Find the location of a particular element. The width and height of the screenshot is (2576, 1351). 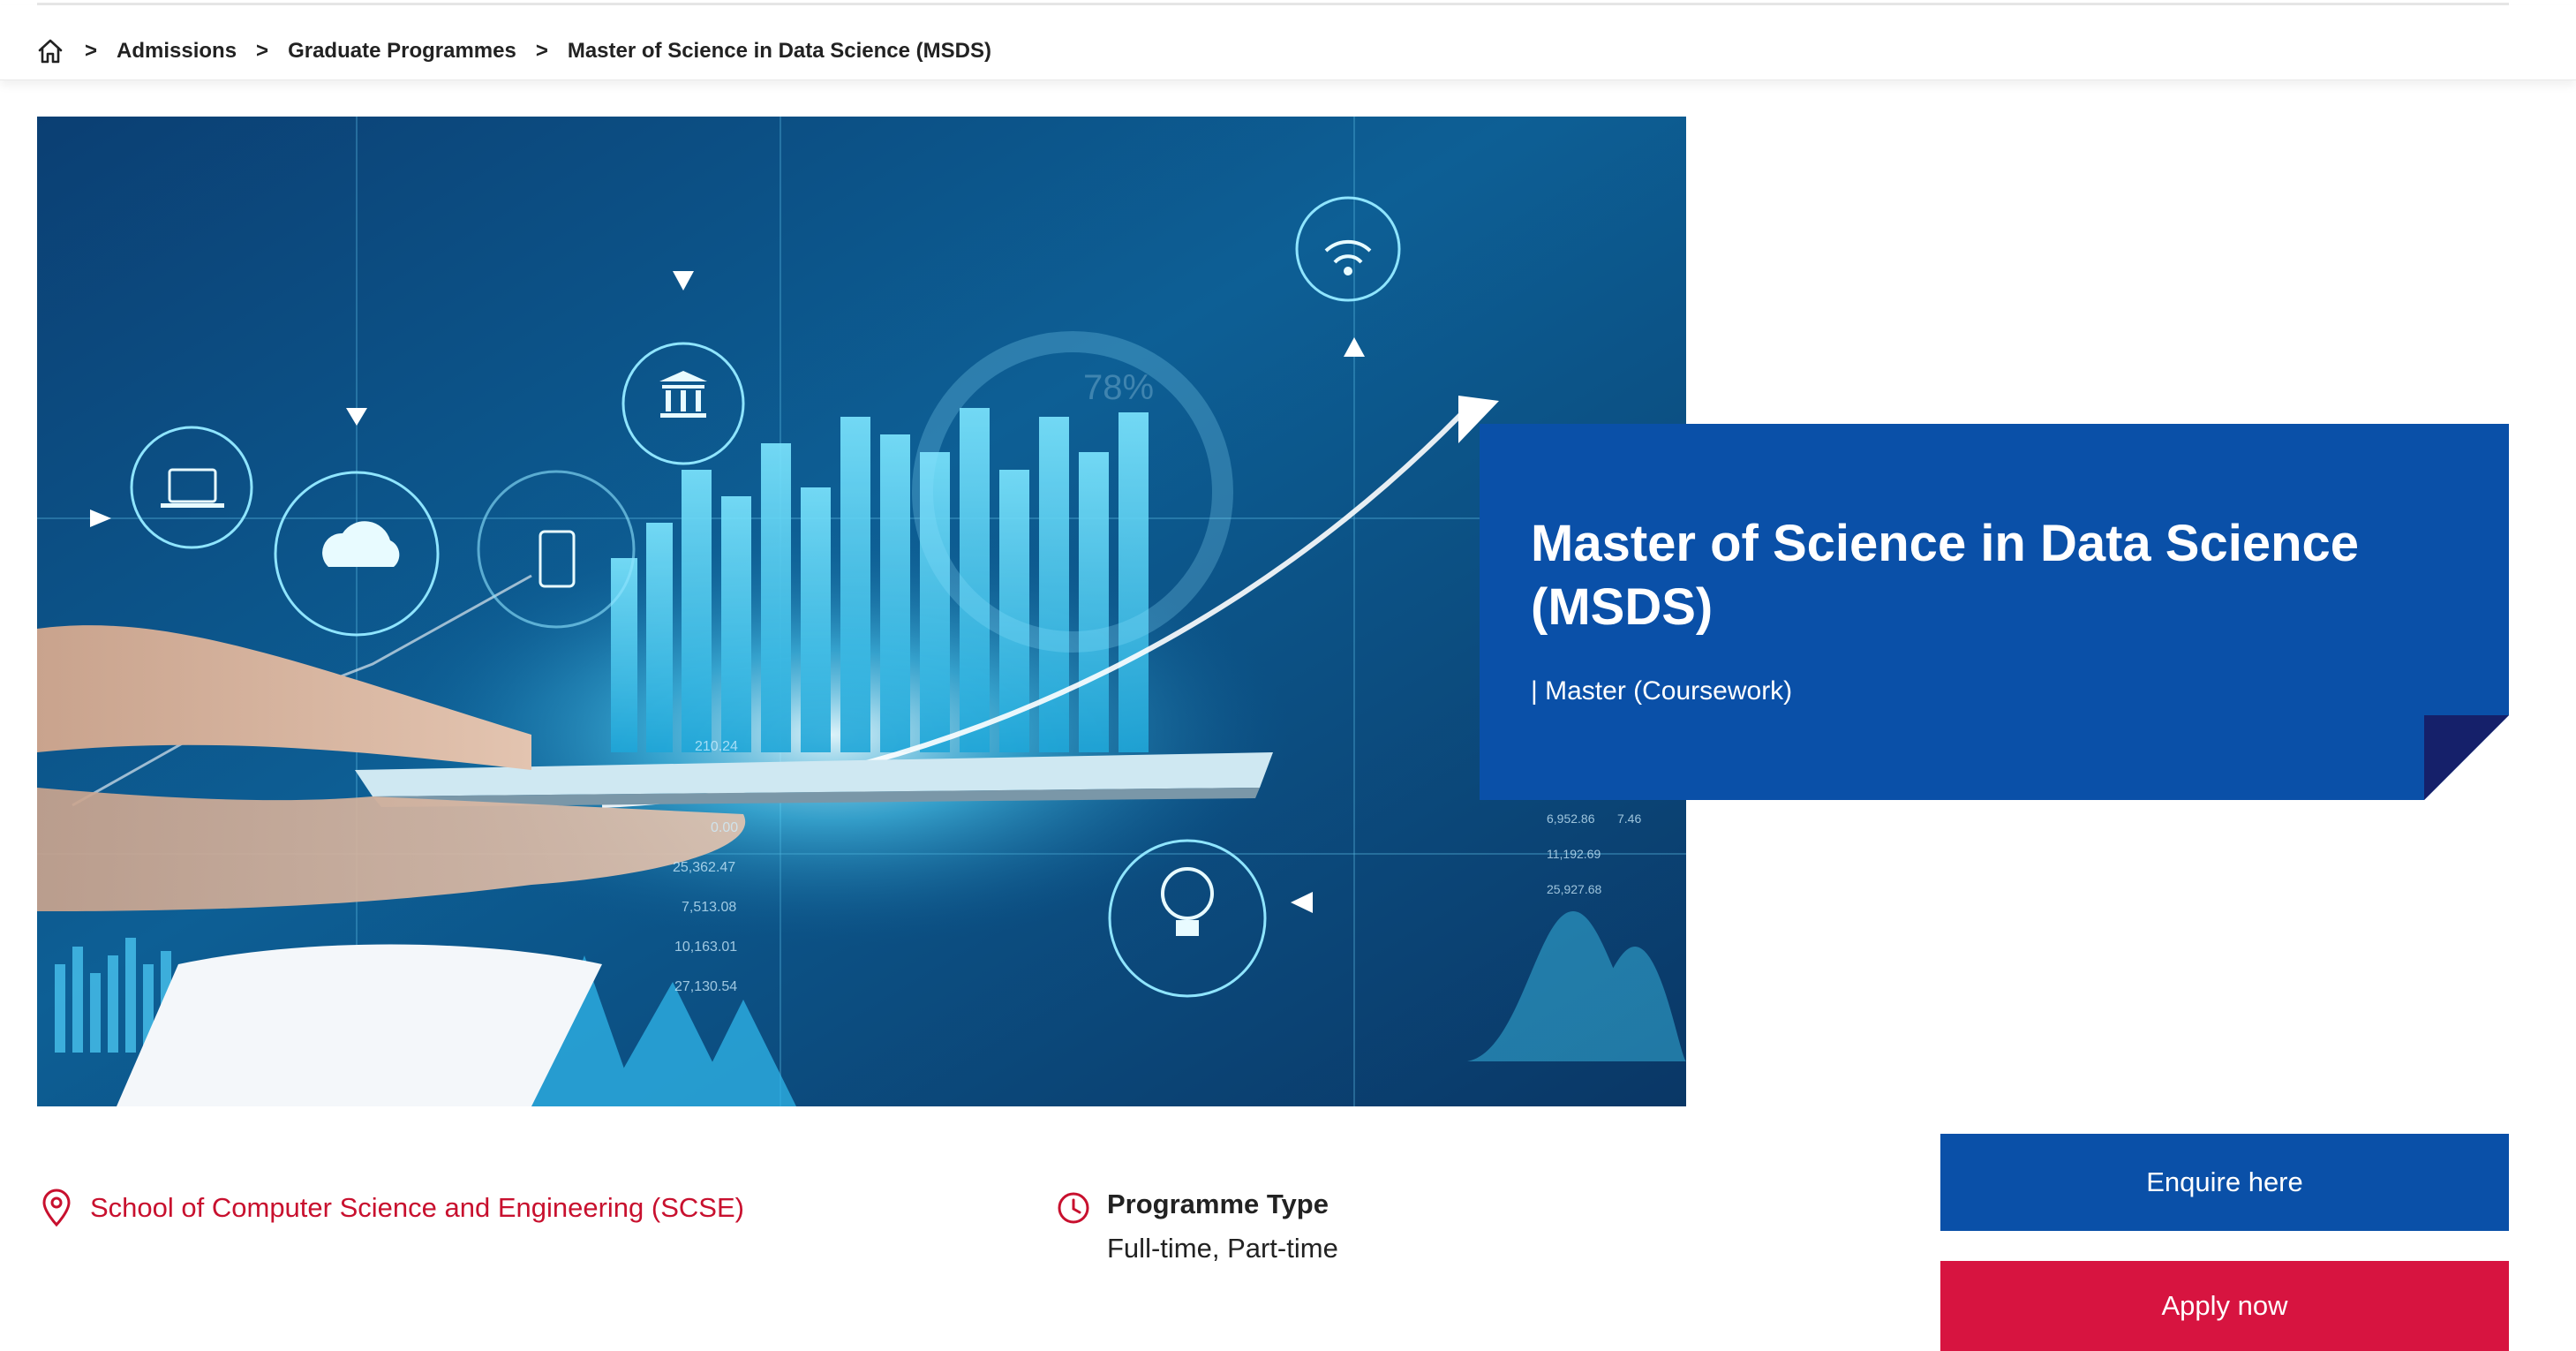

home-icon is located at coordinates (50, 51).